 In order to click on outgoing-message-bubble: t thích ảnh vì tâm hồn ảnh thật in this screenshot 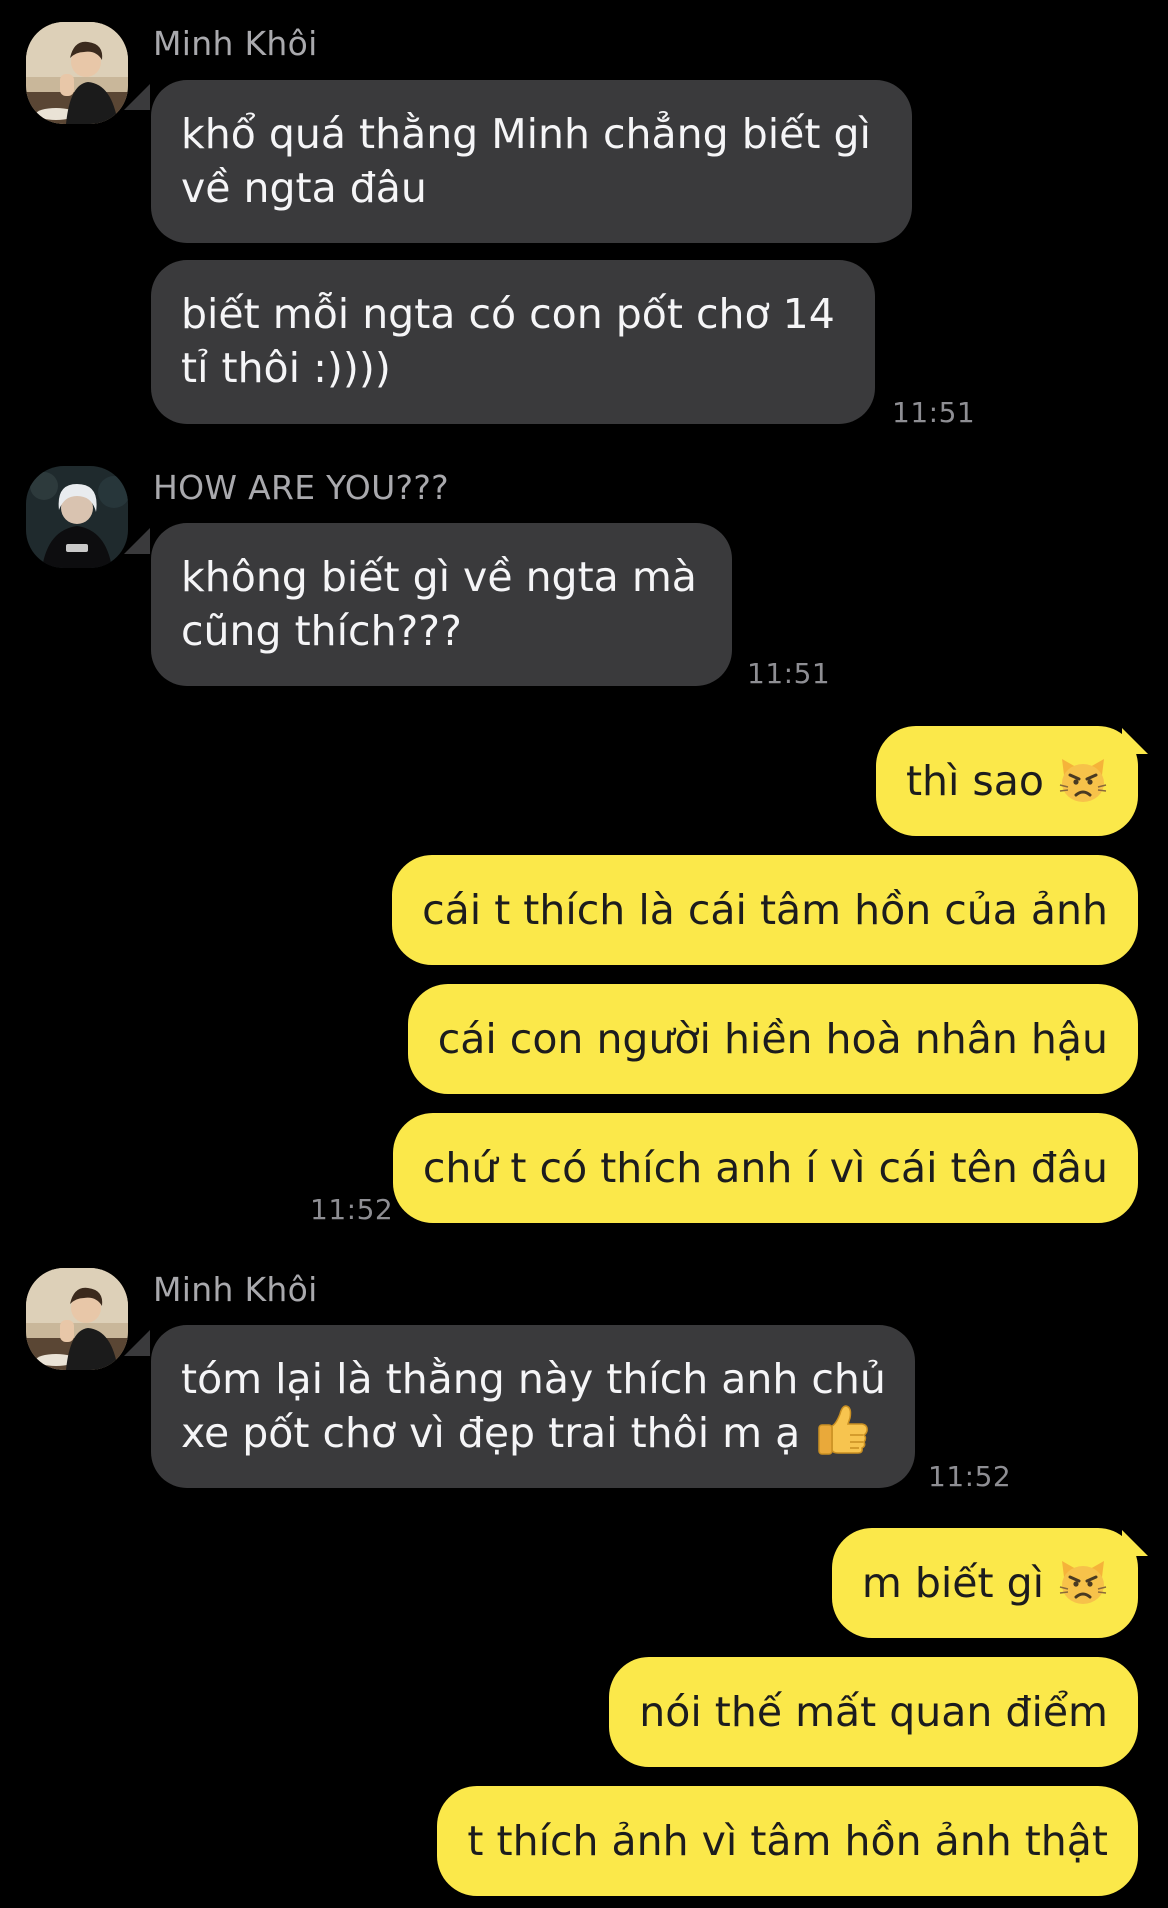, I will do `click(787, 1841)`.